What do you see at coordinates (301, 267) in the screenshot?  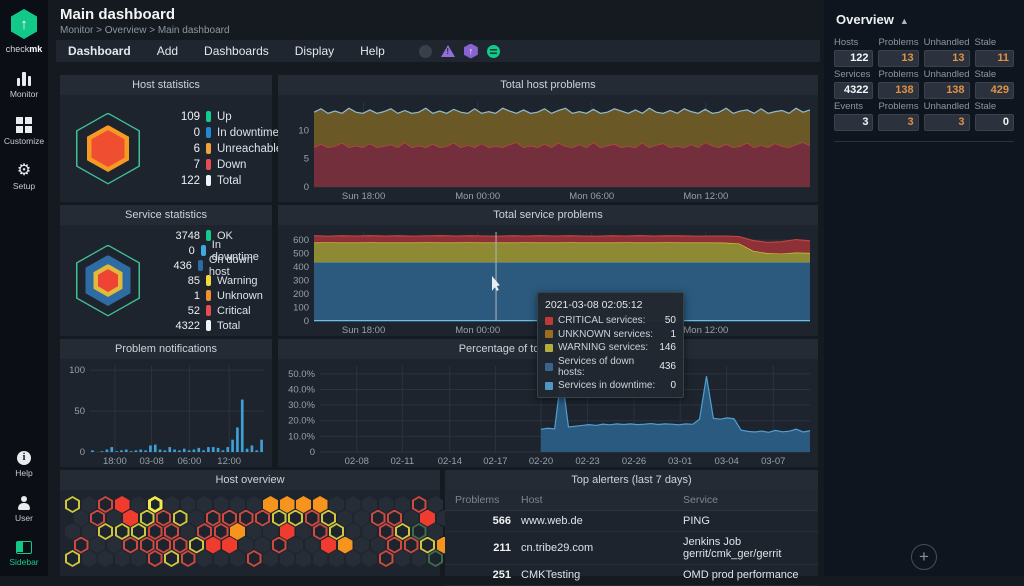 I see `svg-text: 400` at bounding box center [301, 267].